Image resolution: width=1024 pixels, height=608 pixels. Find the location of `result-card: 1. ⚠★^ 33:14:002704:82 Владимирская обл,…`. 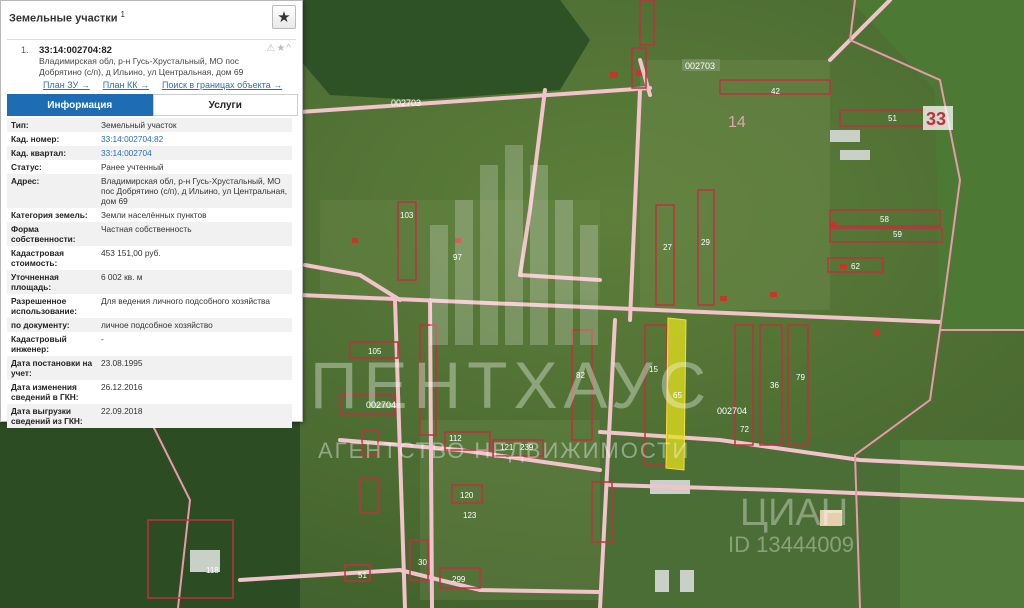

result-card: 1. ⚠★^ 33:14:002704:82 Владимирская обл,… is located at coordinates (151, 64).